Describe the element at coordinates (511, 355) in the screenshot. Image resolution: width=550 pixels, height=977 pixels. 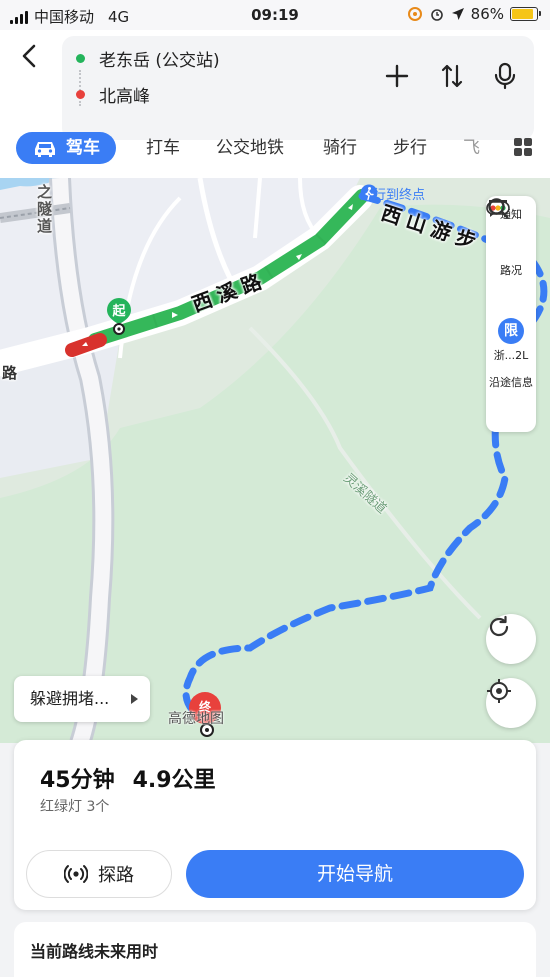
I see `restriction-label: 浙...2L` at that location.